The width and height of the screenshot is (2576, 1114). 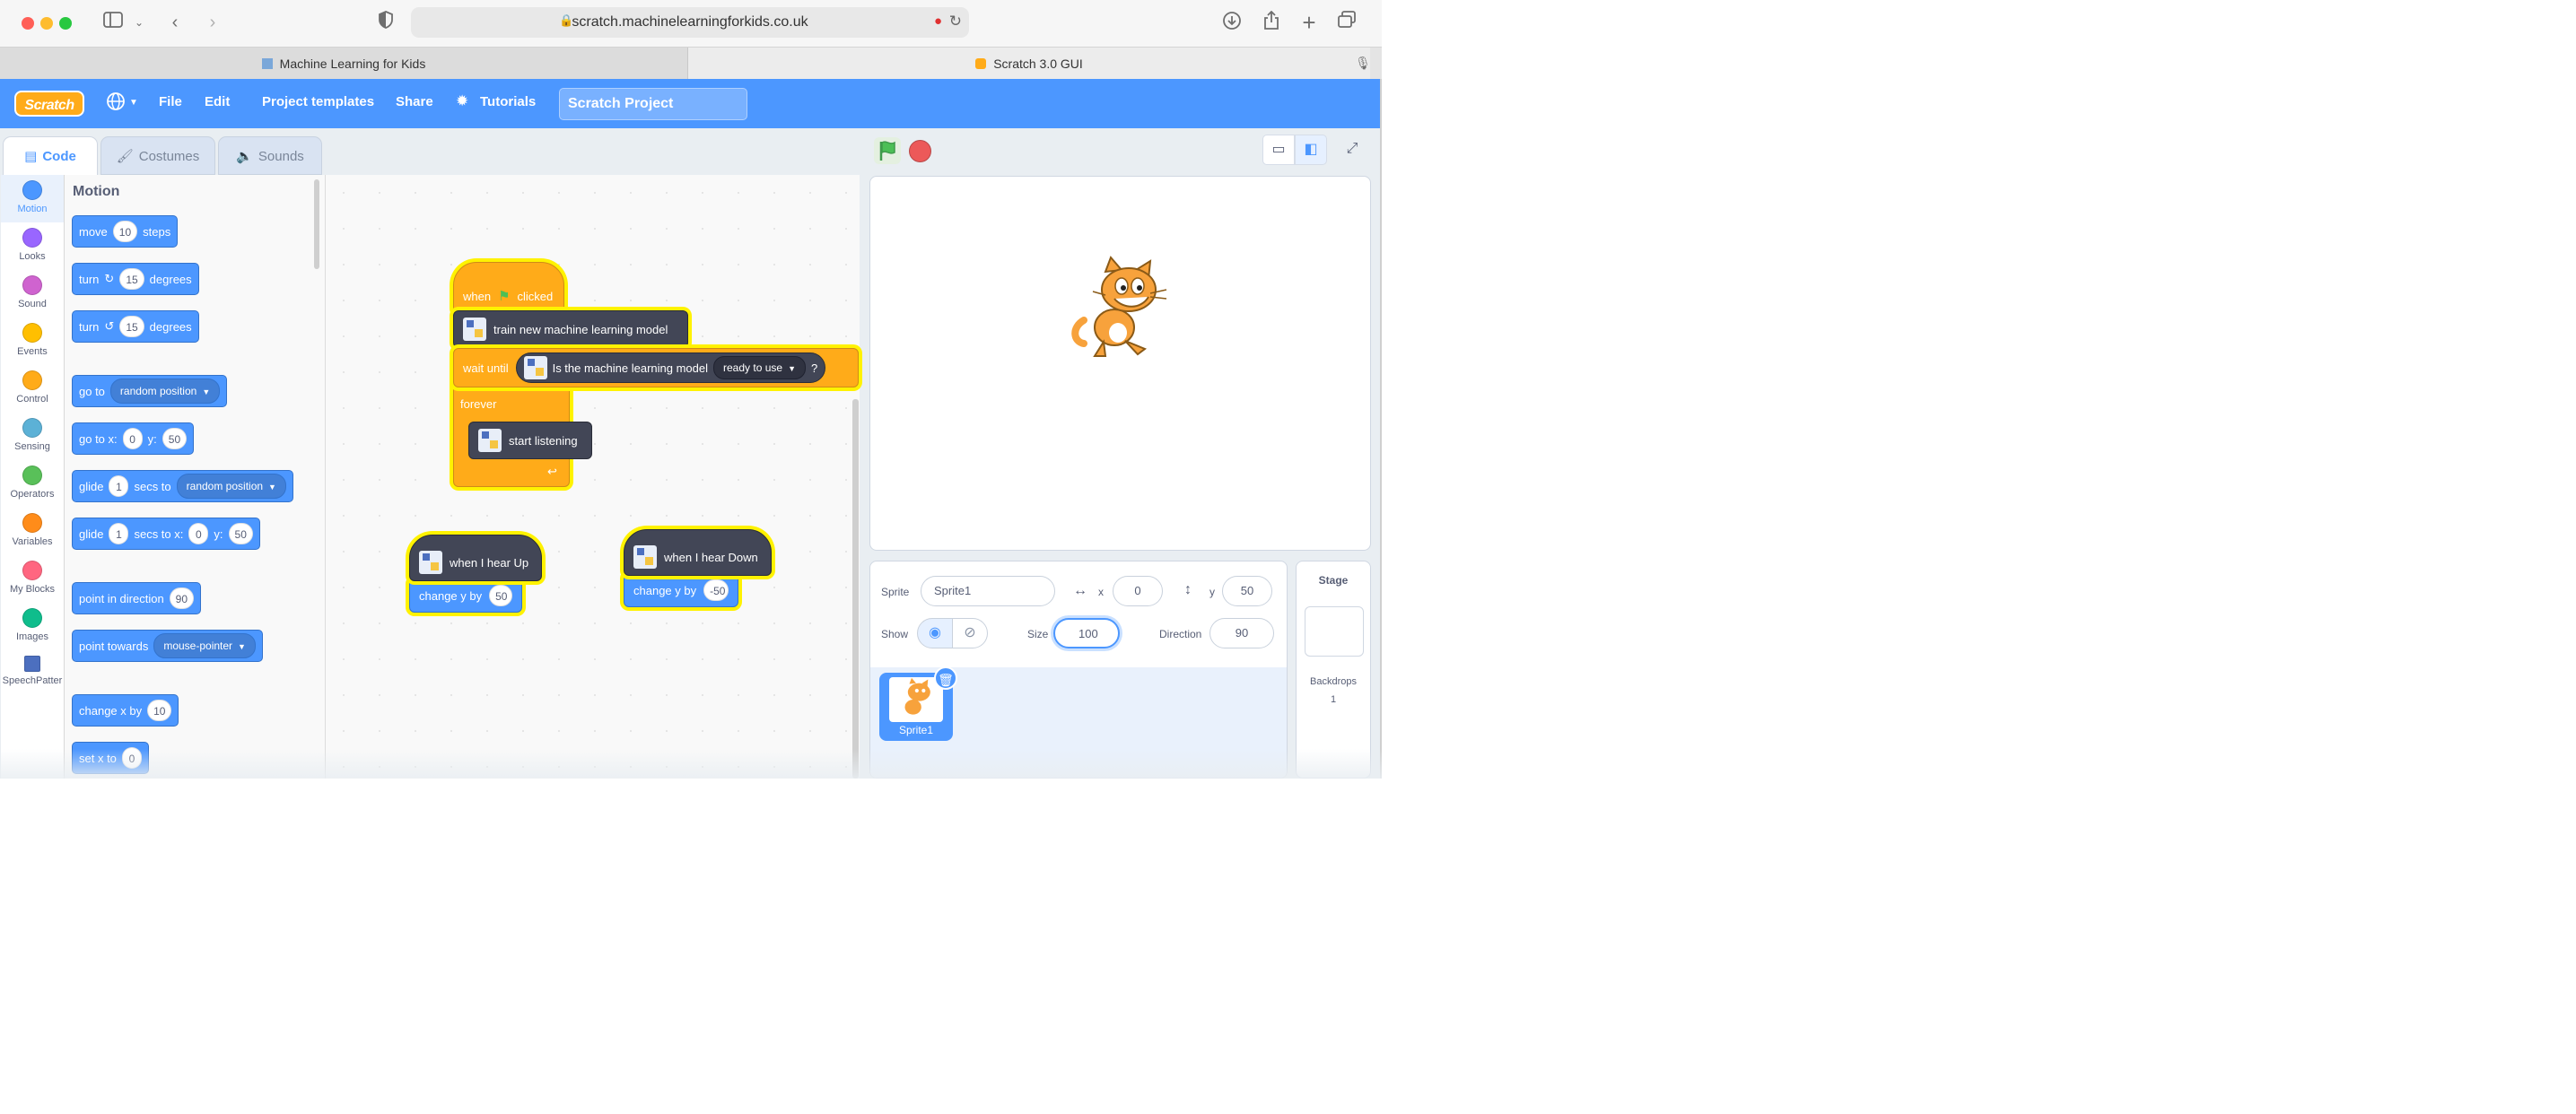 I want to click on go-to-xy-block: go to x: 0 y: 50, so click(x=134, y=438).